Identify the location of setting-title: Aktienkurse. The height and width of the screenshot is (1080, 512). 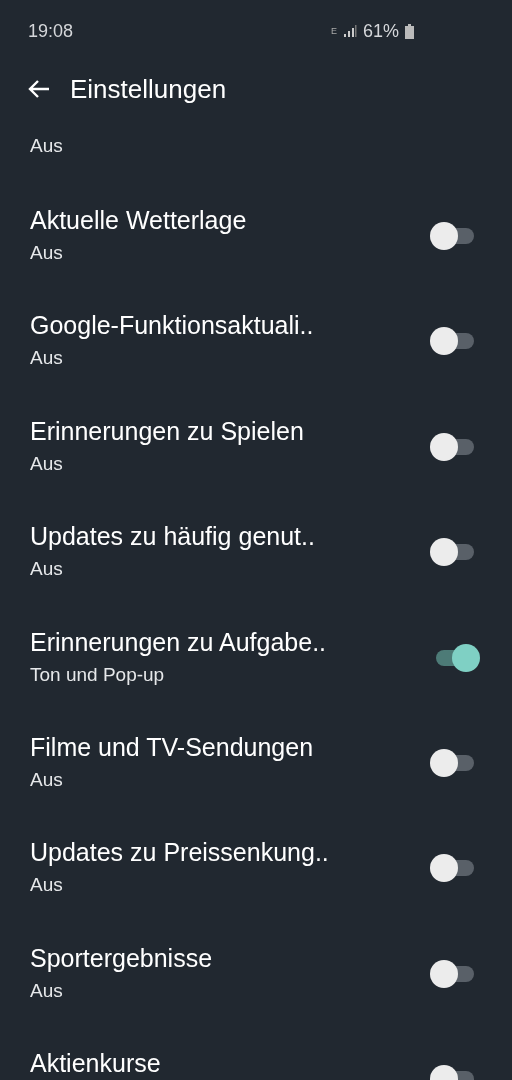
(96, 1064).